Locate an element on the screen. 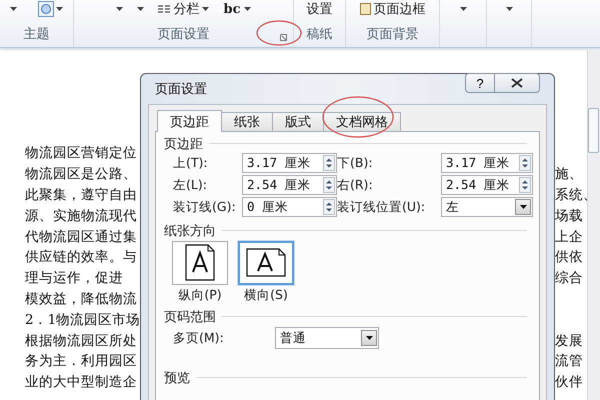 The width and height of the screenshot is (600, 400). tab: 文档网格 is located at coordinates (362, 121).